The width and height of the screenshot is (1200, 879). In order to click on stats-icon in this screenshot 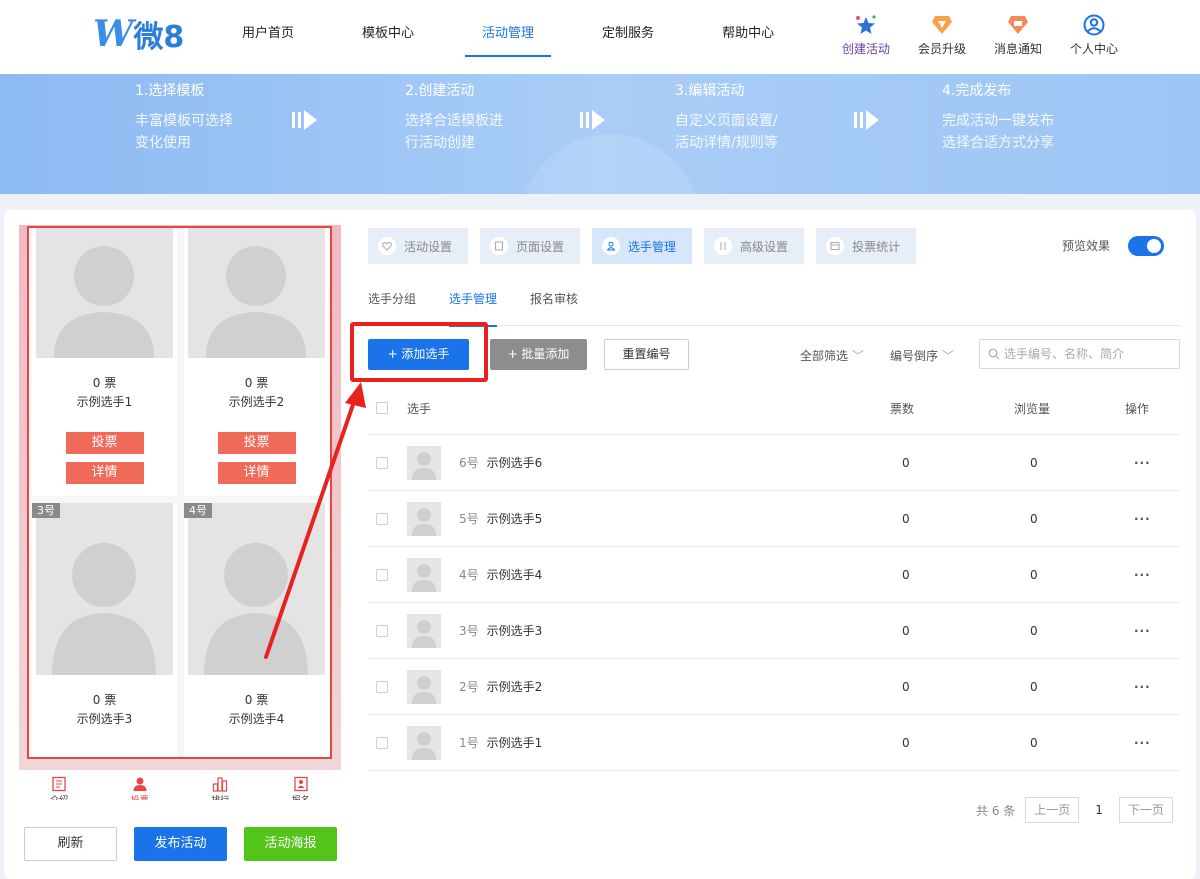, I will do `click(835, 246)`.